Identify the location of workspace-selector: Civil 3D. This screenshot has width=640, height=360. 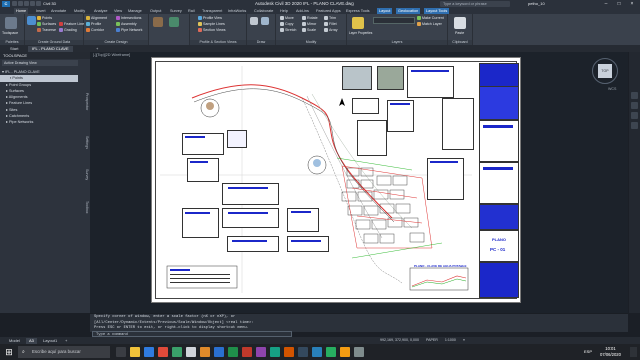
(49, 4).